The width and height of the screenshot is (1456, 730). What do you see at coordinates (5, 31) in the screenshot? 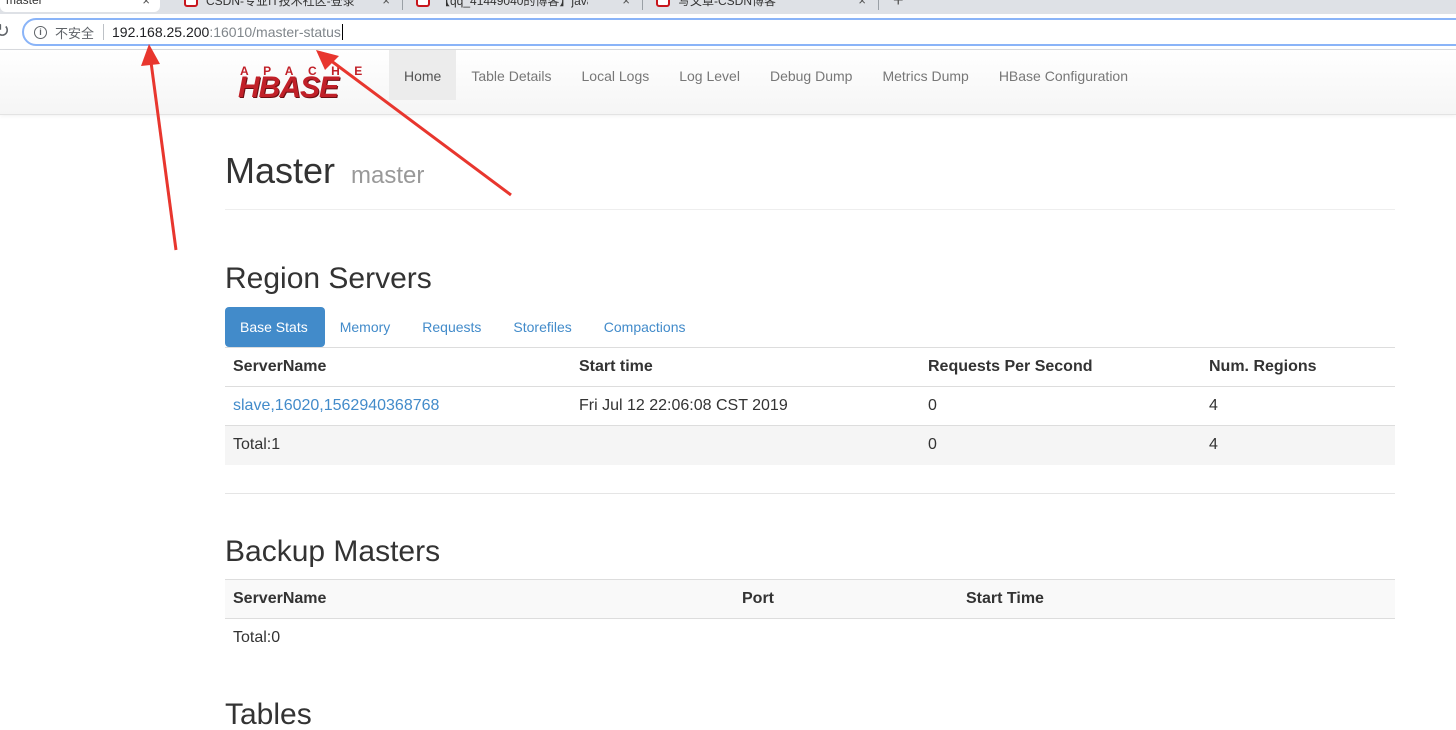
I see `reload-icon: ↻` at bounding box center [5, 31].